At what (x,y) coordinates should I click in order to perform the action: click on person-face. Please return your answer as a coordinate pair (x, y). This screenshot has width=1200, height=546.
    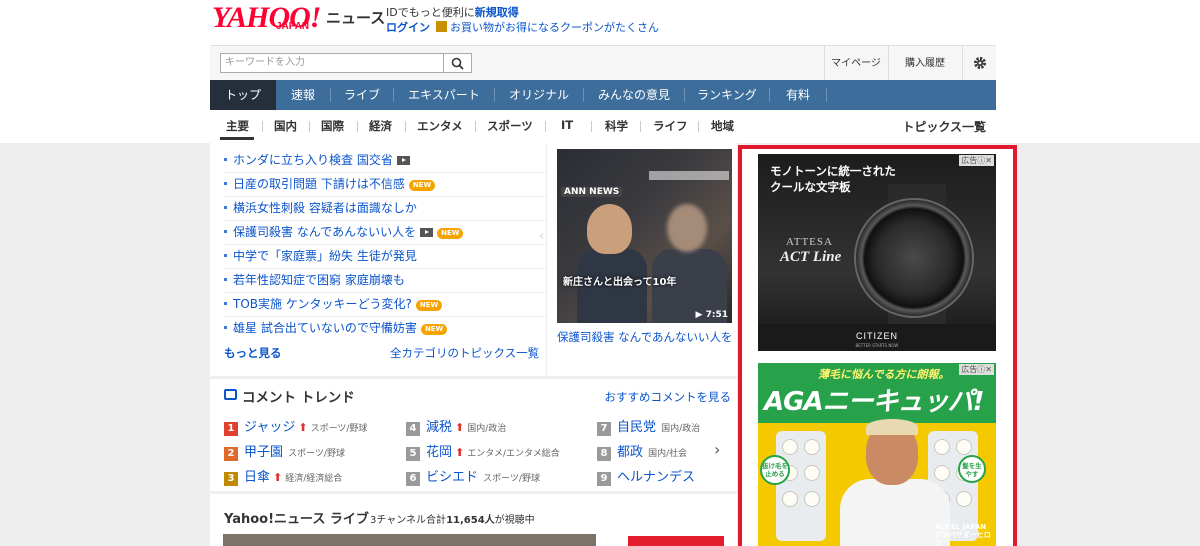
    Looking at the image, I should click on (609, 229).